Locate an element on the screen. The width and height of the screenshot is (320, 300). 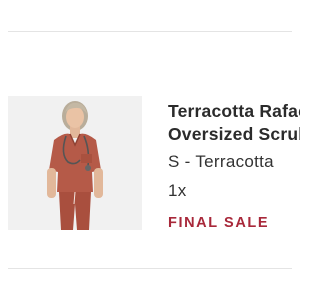
product-title: Terracotta Rafaela Oversized Scrub Top is located at coordinates (234, 123).